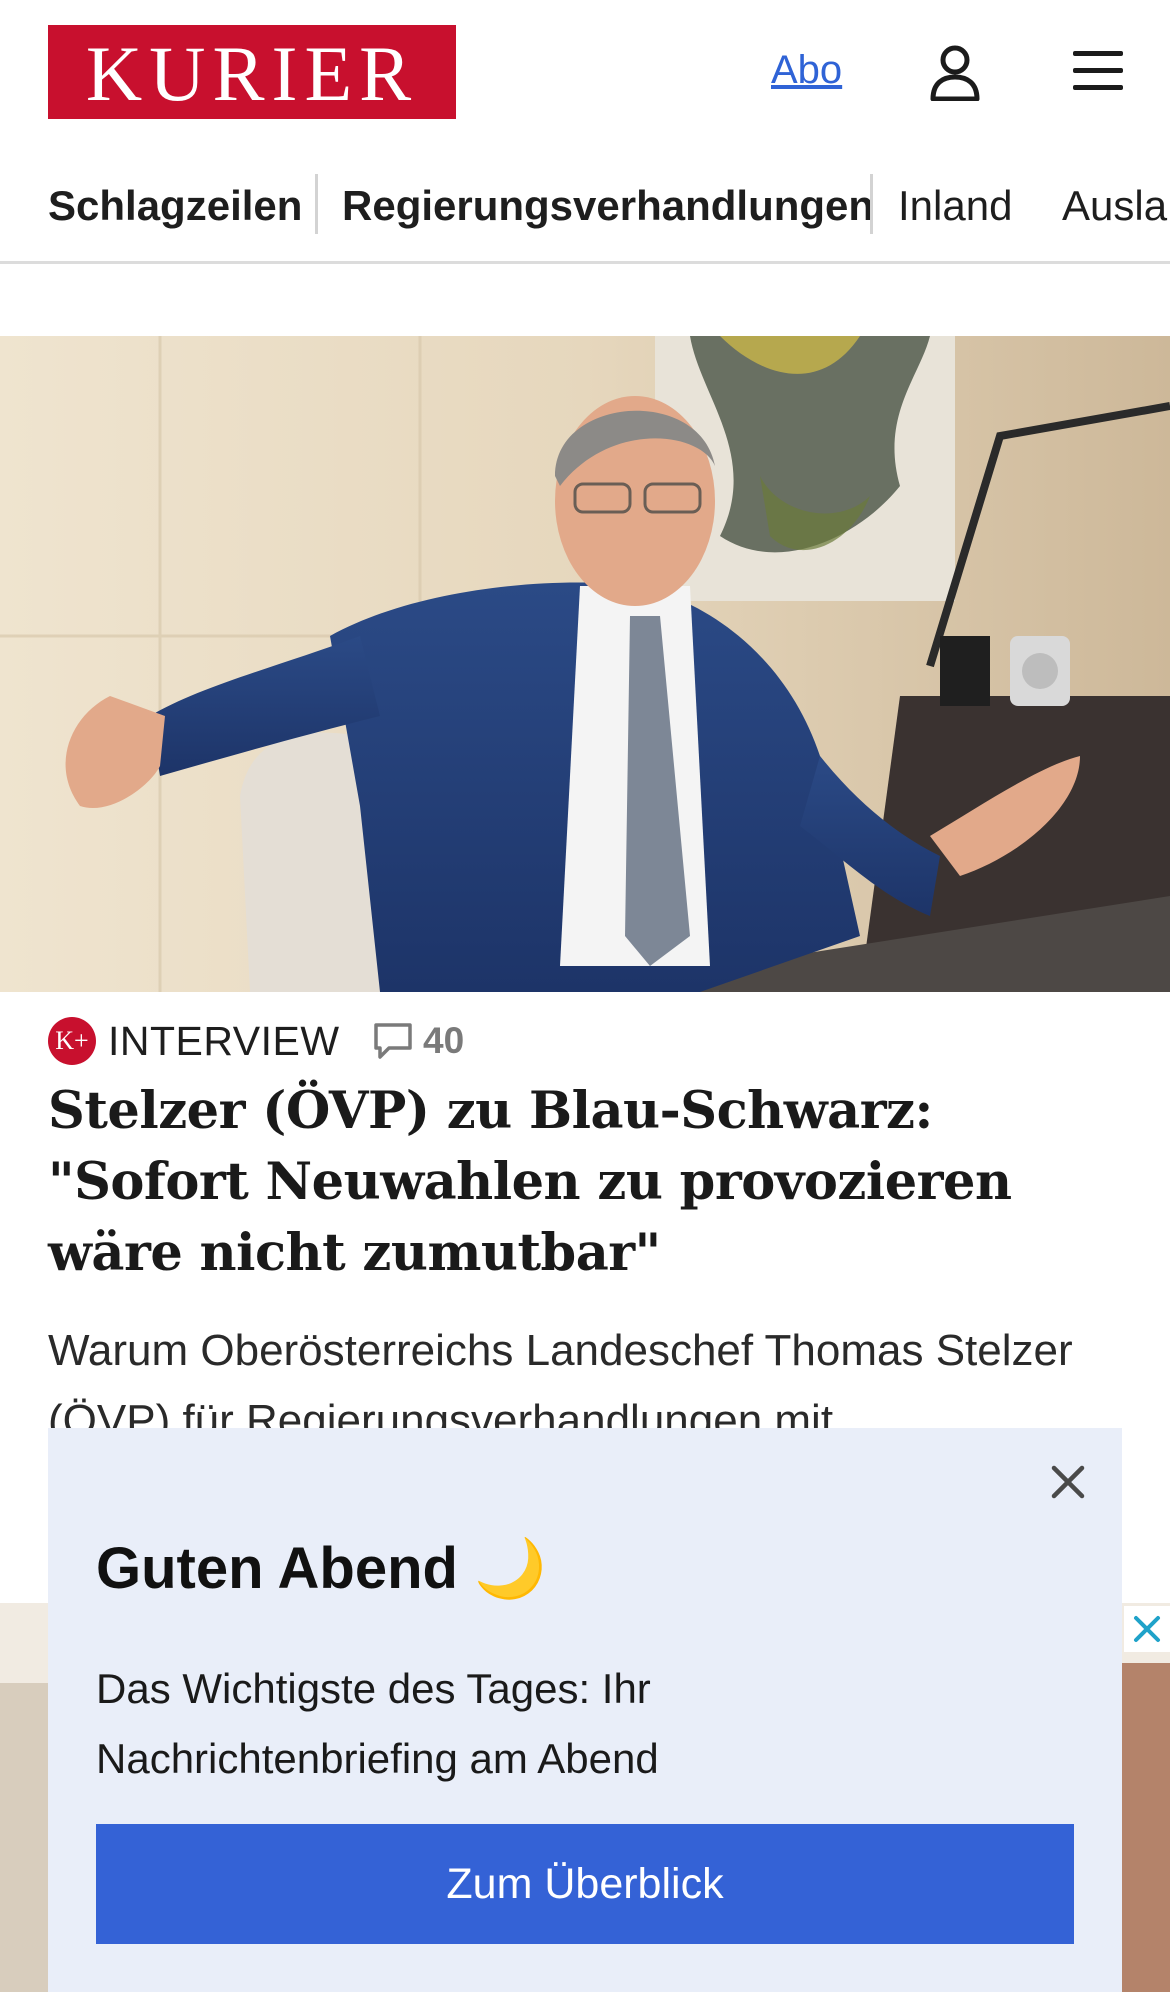  I want to click on kplus-badge: K+, so click(72, 1041).